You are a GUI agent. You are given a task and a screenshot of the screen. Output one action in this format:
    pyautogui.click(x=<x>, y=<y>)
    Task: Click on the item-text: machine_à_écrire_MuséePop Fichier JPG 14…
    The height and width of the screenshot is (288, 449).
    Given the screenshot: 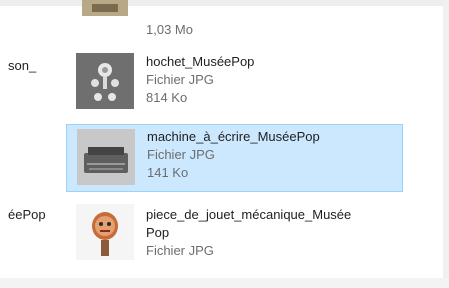 What is the action you would take?
    pyautogui.click(x=233, y=155)
    